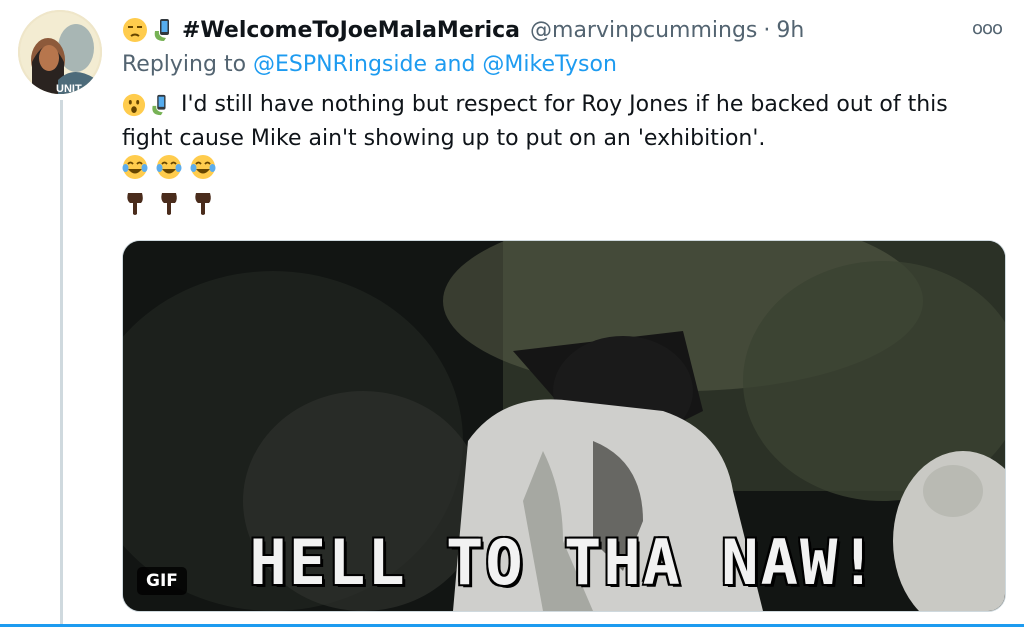  I want to click on timestamp: 9h, so click(790, 30).